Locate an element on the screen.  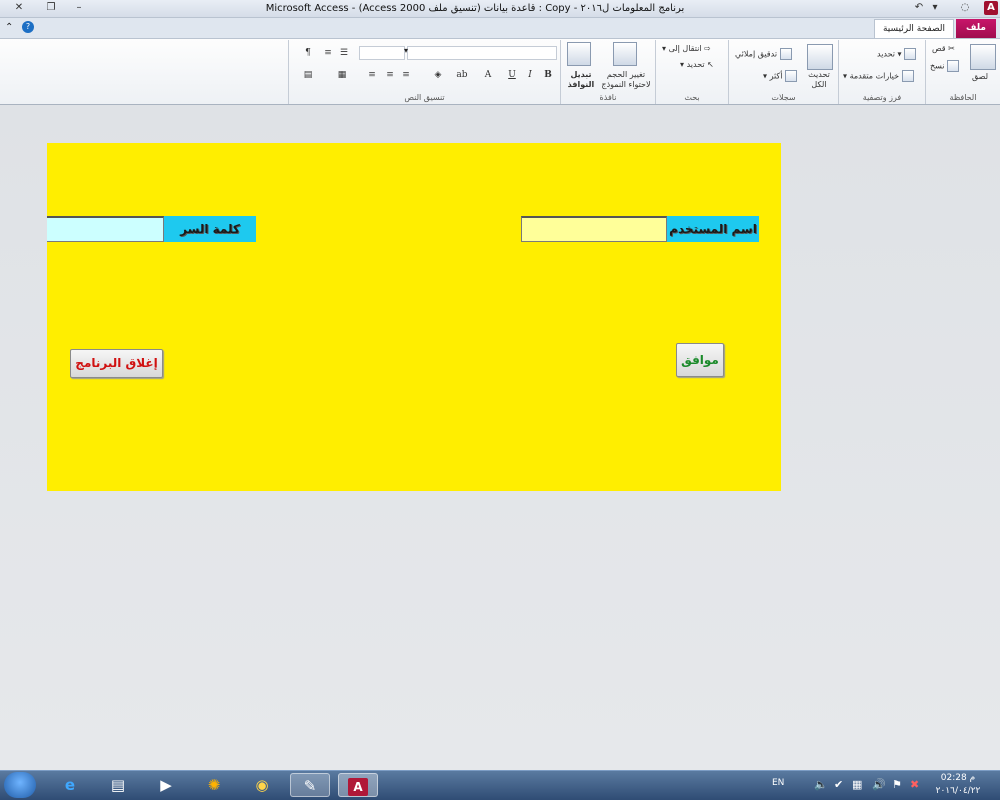
advanced-filter-button: ▾ خيارات متقدمة is located at coordinates (878, 76).